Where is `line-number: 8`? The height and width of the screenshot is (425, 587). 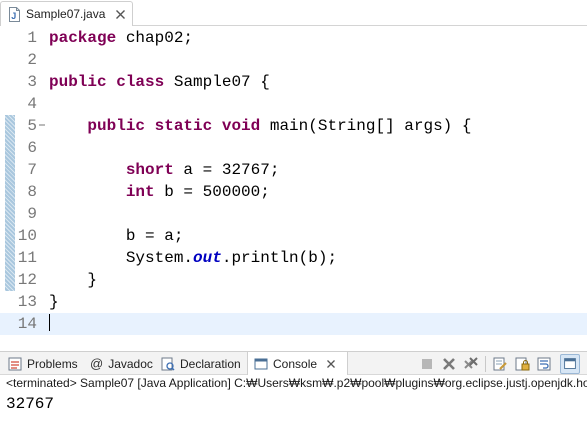
line-number: 8 is located at coordinates (32, 192).